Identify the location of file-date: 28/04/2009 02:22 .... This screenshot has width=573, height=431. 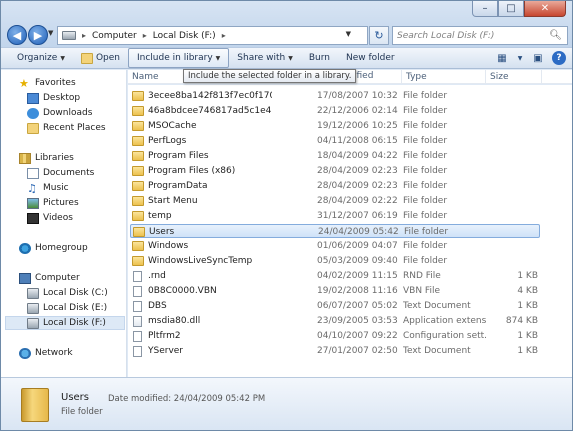
(358, 201).